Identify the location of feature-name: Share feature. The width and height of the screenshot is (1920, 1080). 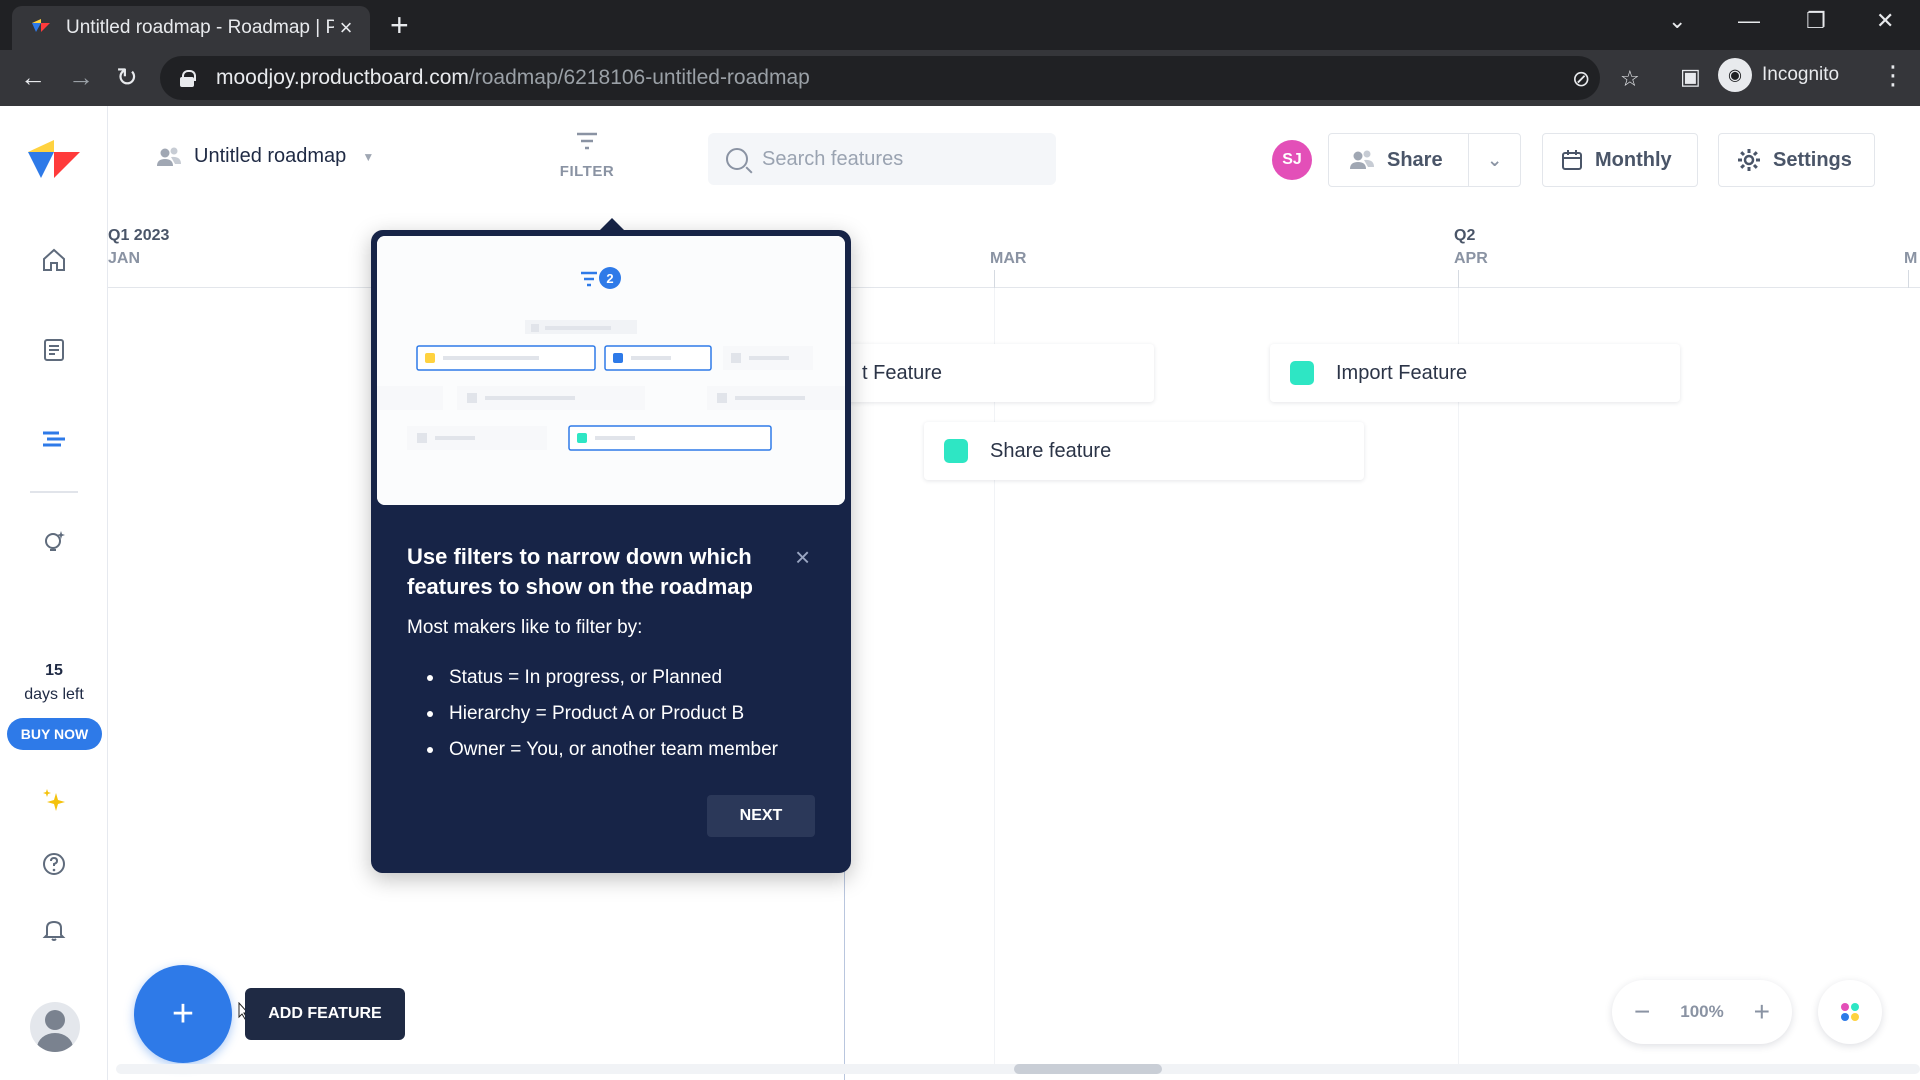
(1051, 450).